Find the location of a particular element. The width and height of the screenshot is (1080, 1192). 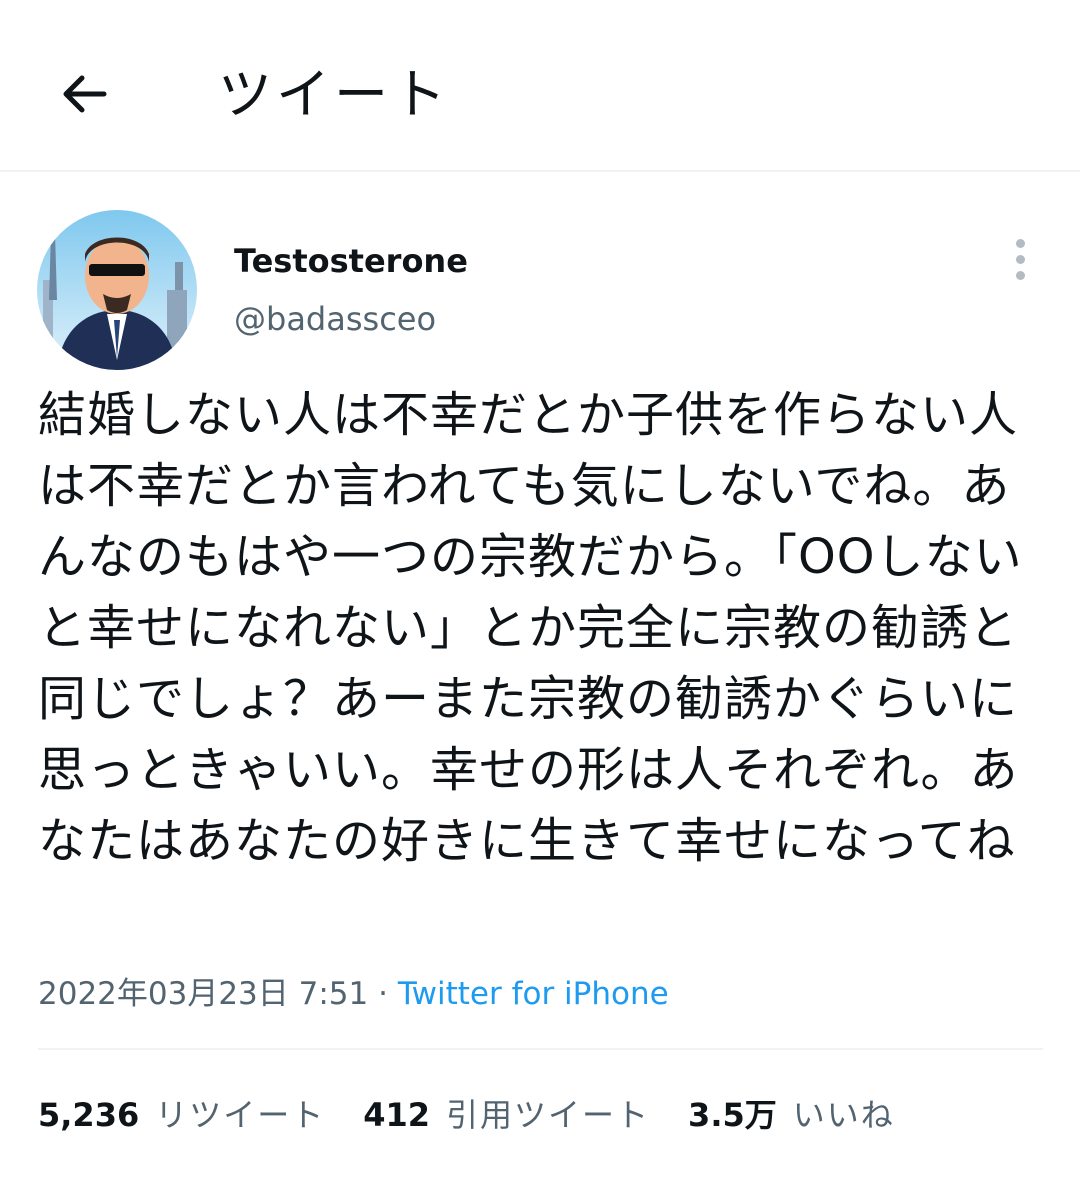

likes-stat: 3.5万 いいね is located at coordinates (791, 1113).